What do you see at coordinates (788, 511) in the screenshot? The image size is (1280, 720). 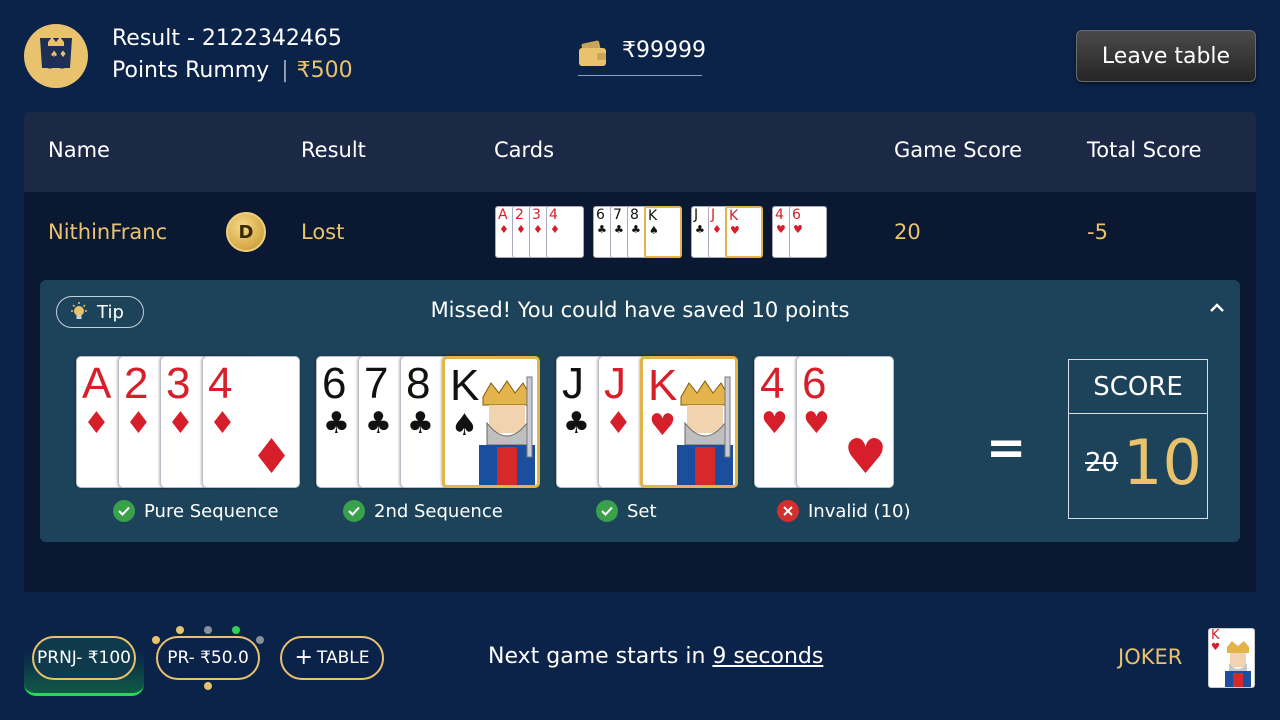 I see `cross-icon` at bounding box center [788, 511].